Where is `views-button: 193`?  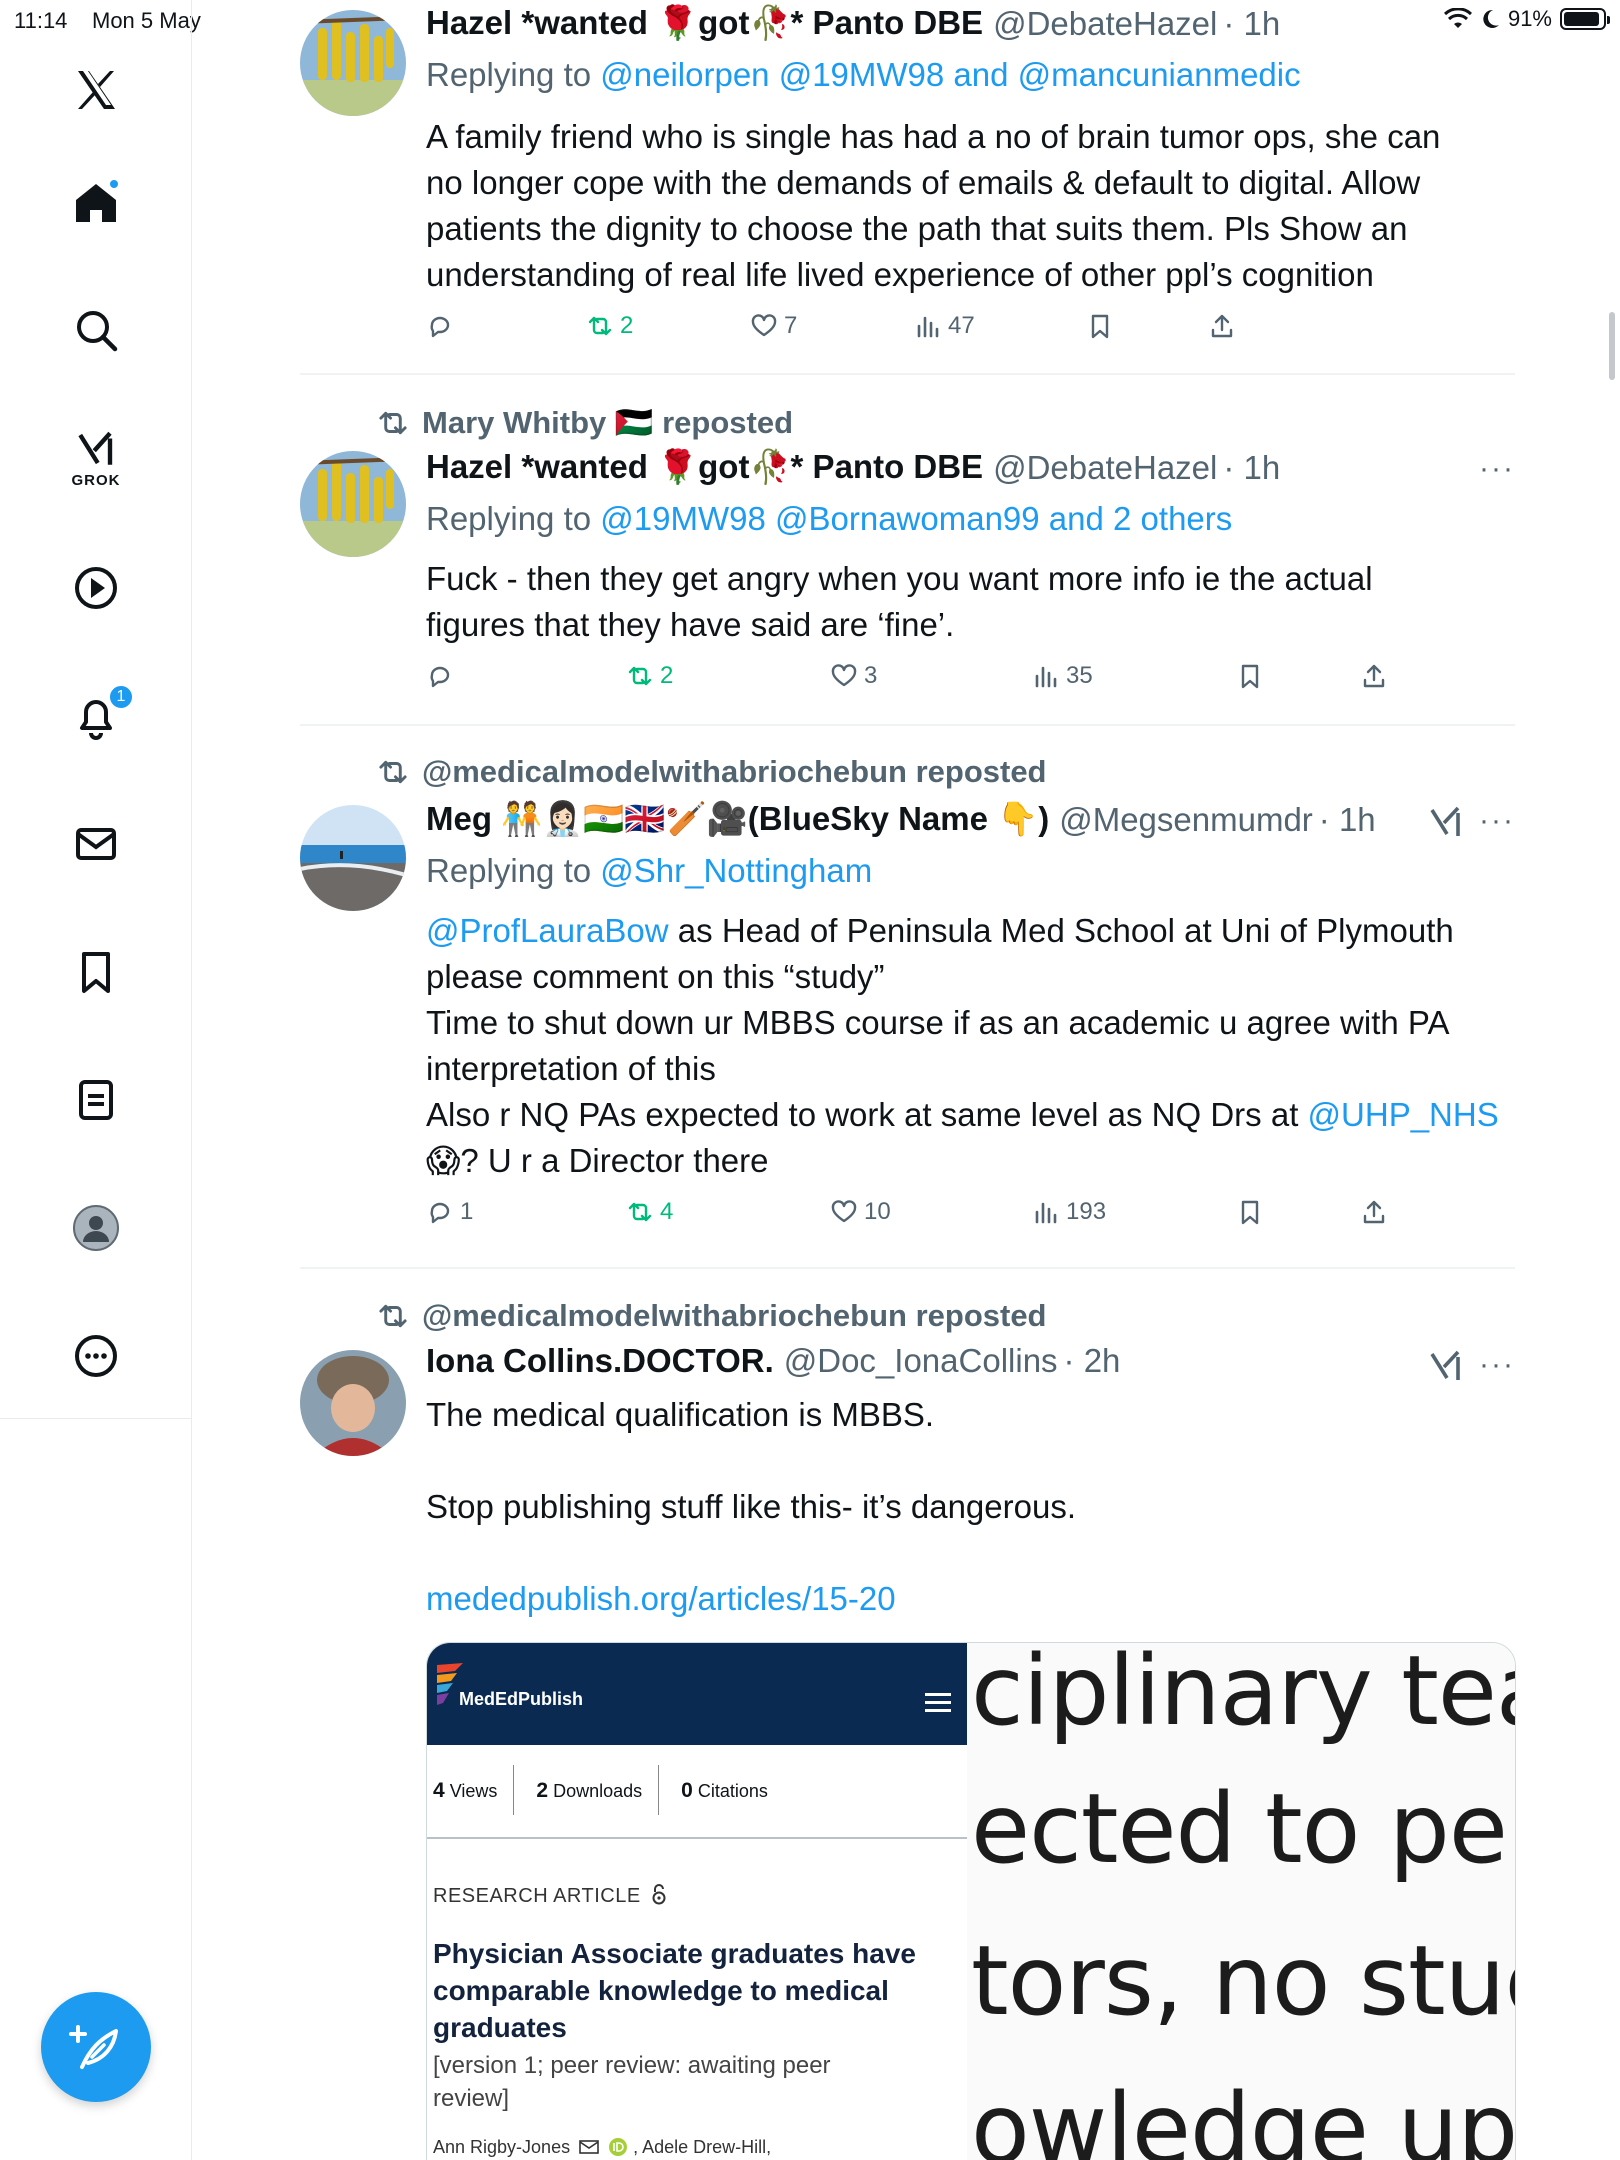
views-button: 193 is located at coordinates (1069, 1212).